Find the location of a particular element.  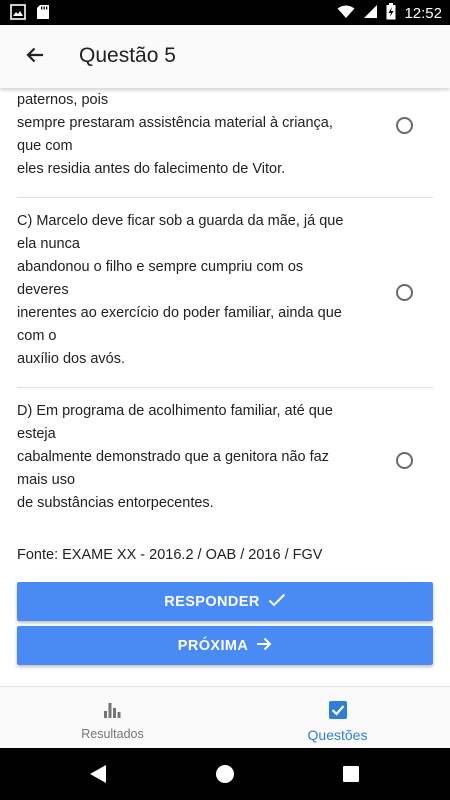

wifi-icon is located at coordinates (346, 14).